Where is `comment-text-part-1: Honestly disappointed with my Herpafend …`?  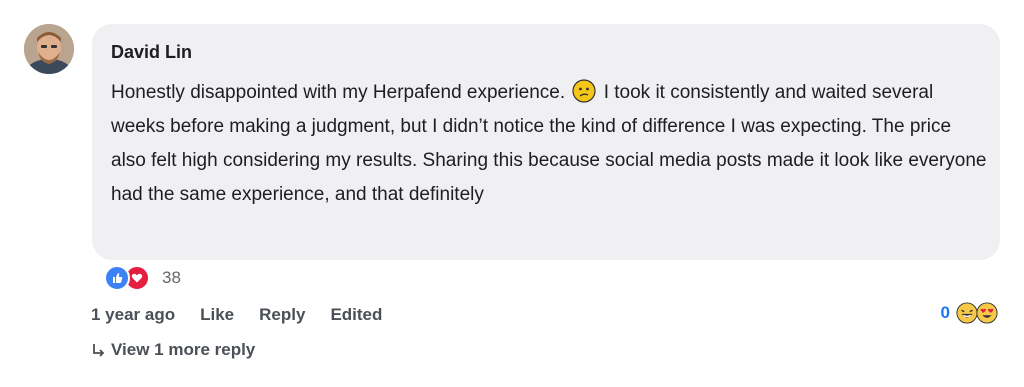
comment-text-part-1: Honestly disappointed with my Herpafend … is located at coordinates (338, 92).